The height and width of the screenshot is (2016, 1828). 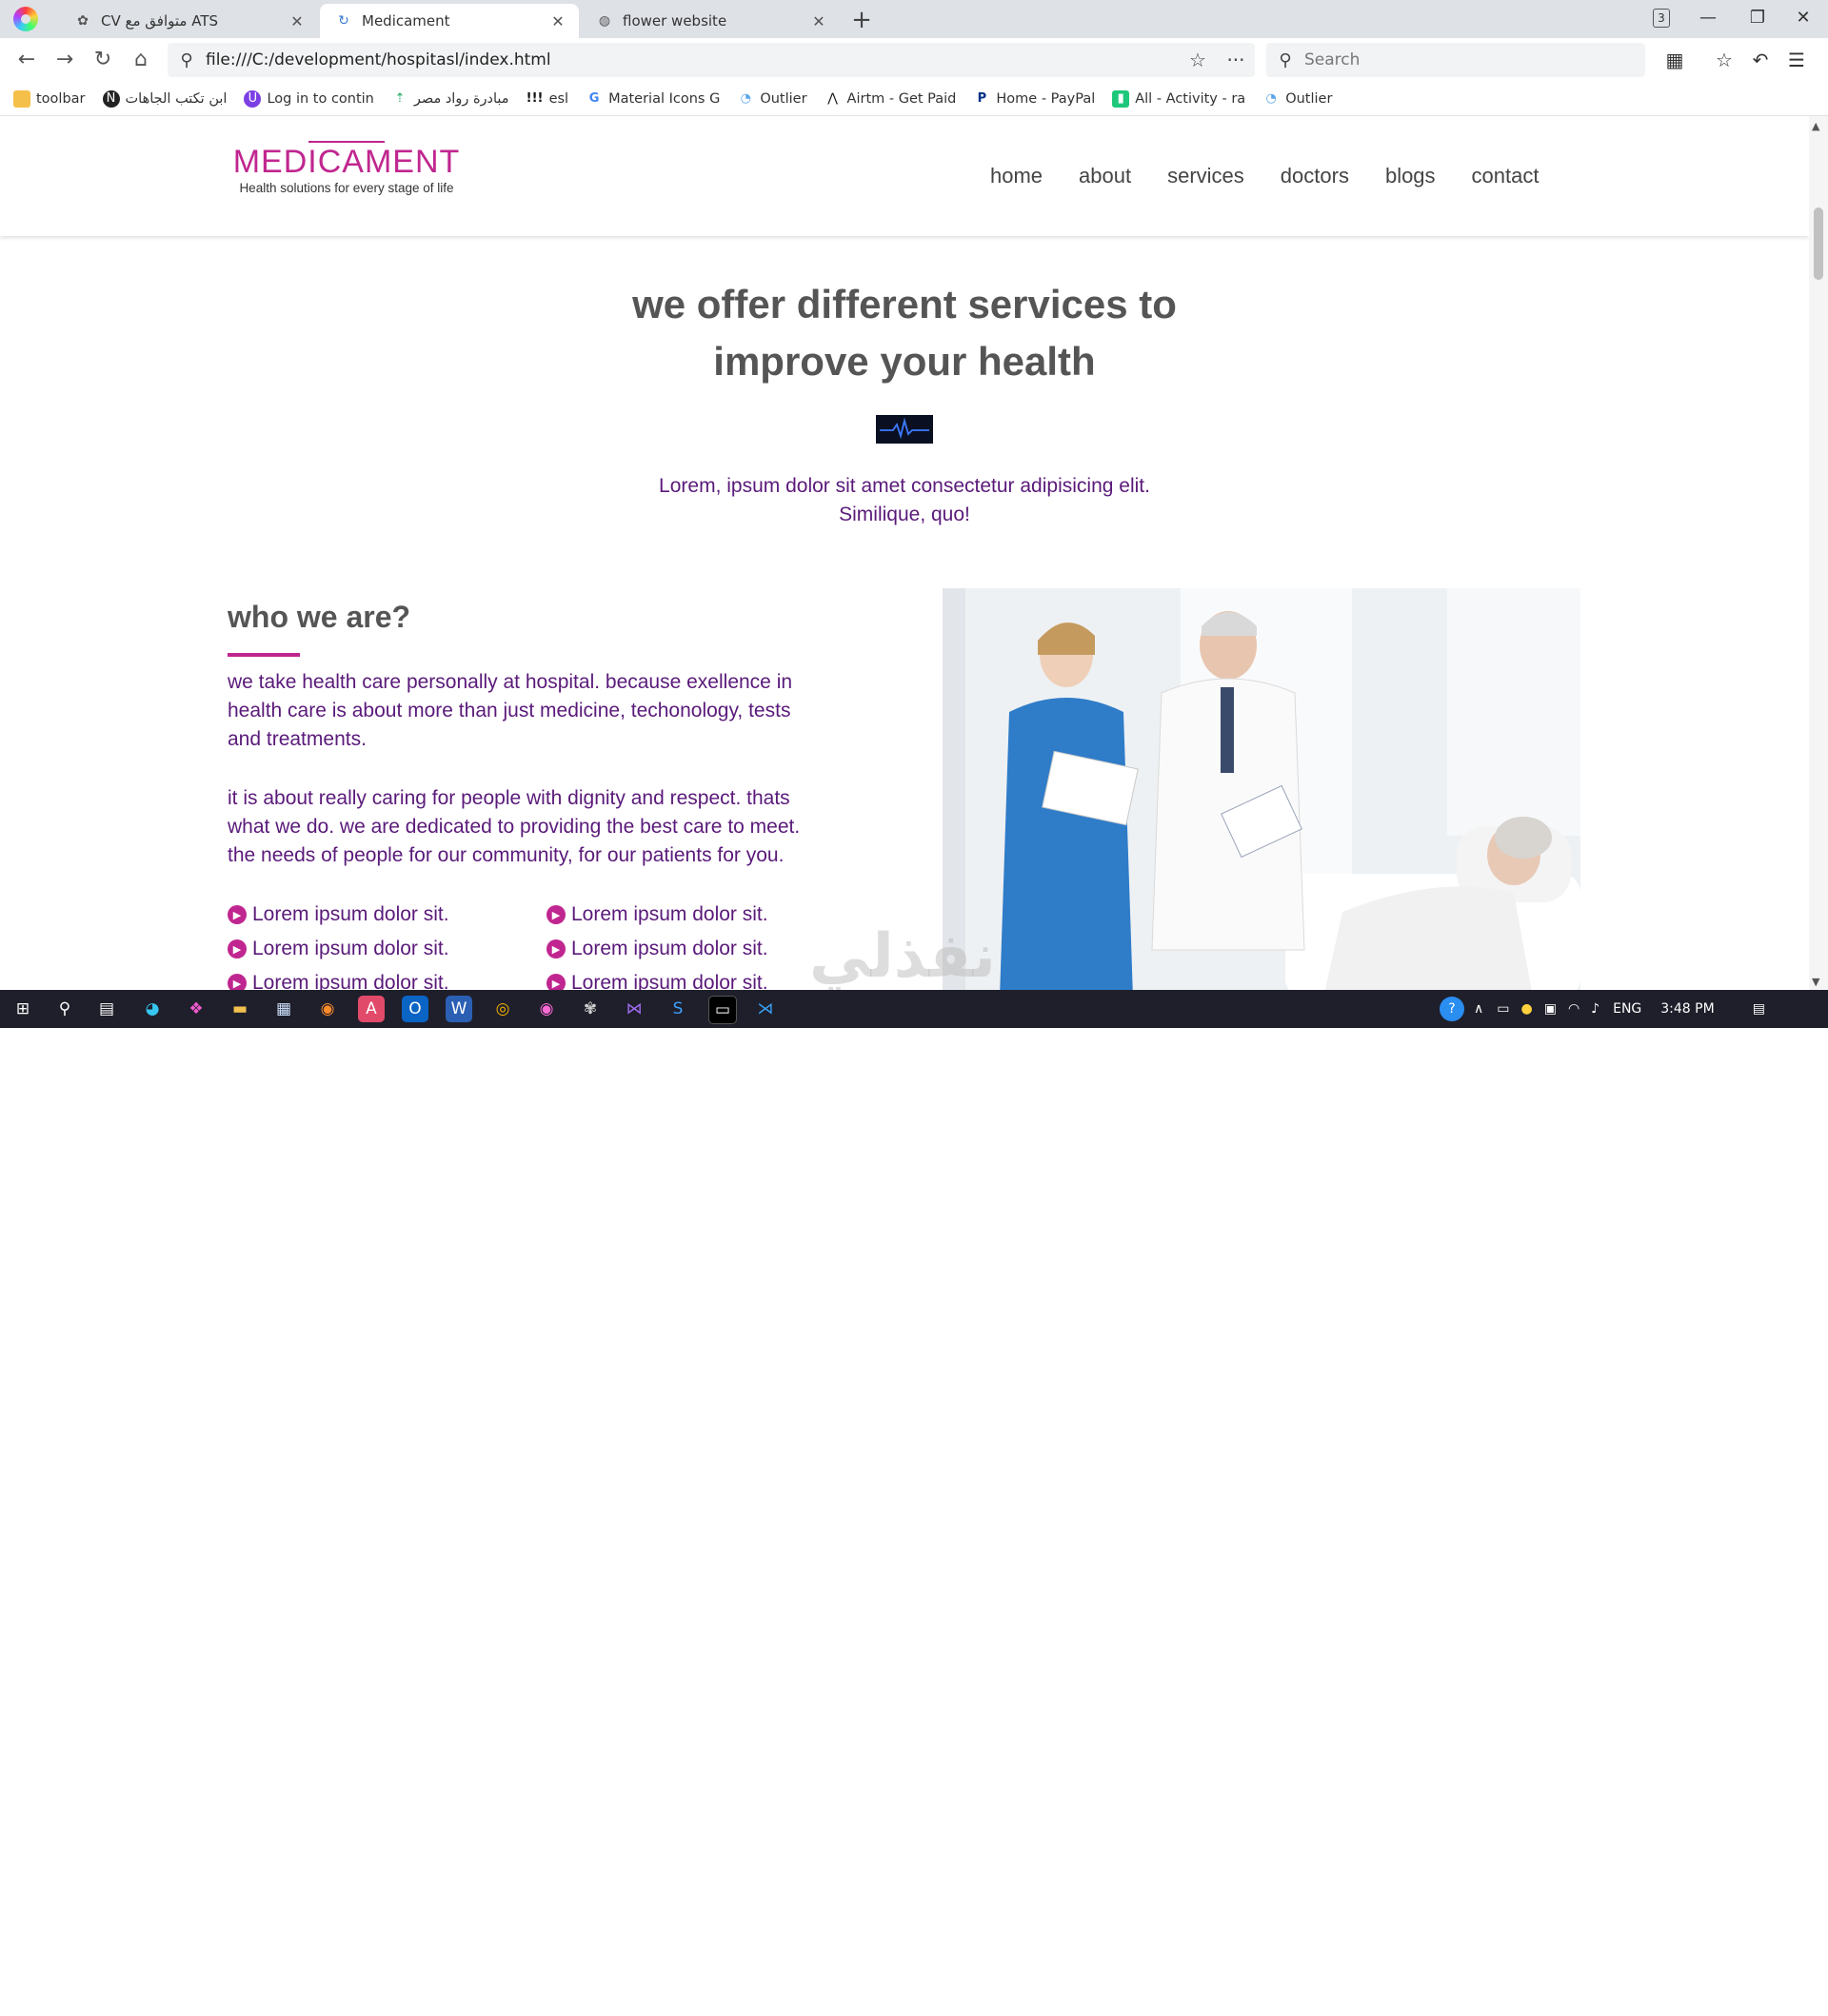 I want to click on app-tray-icon: ●, so click(x=1526, y=1009).